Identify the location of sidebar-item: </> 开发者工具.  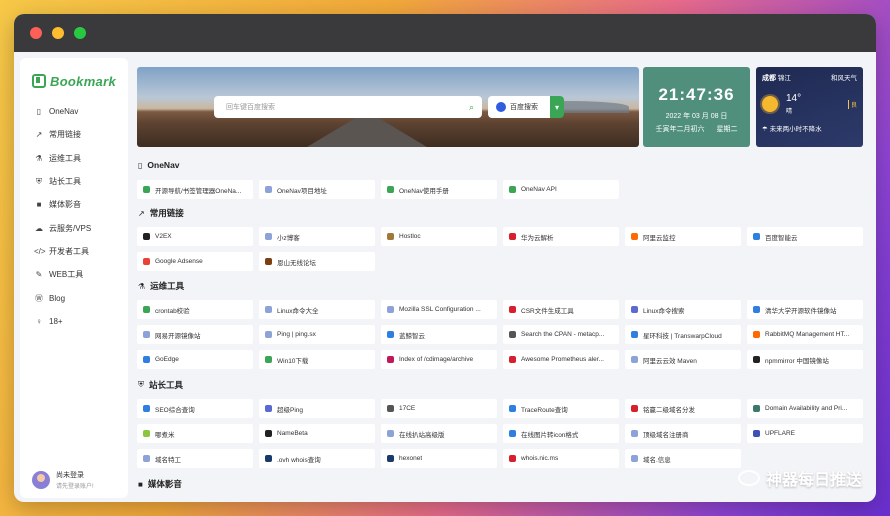
(74, 251).